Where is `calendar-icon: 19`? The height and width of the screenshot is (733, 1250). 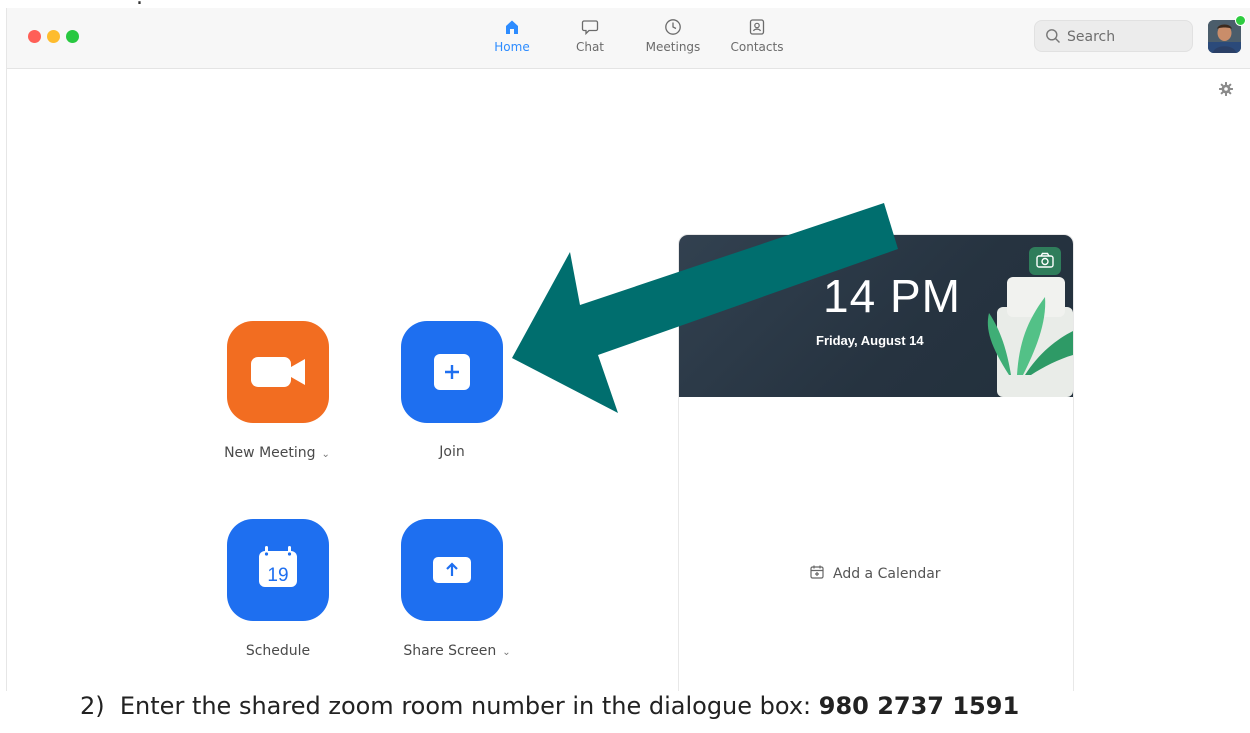
calendar-icon: 19 is located at coordinates (278, 566).